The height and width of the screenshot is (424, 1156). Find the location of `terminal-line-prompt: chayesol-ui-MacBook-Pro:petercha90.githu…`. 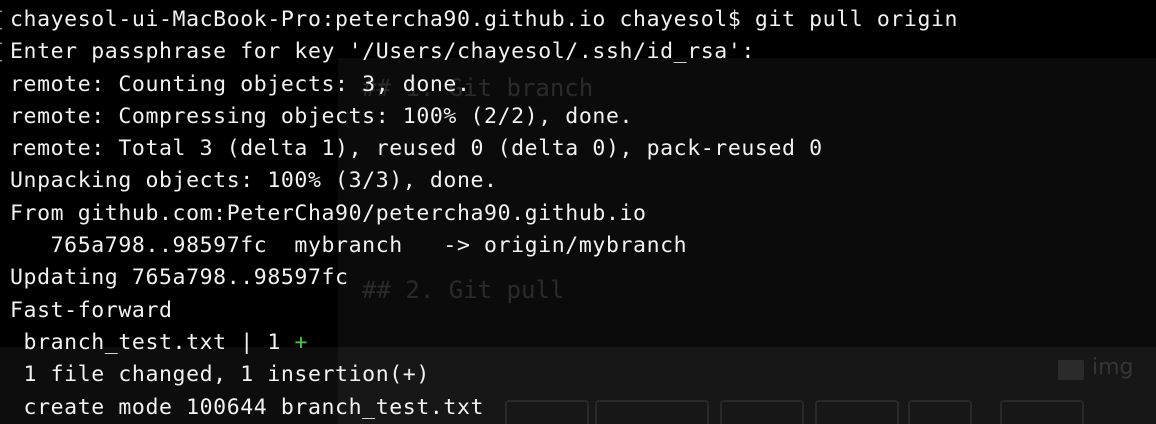

terminal-line-prompt: chayesol-ui-MacBook-Pro:petercha90.githu… is located at coordinates (484, 19).